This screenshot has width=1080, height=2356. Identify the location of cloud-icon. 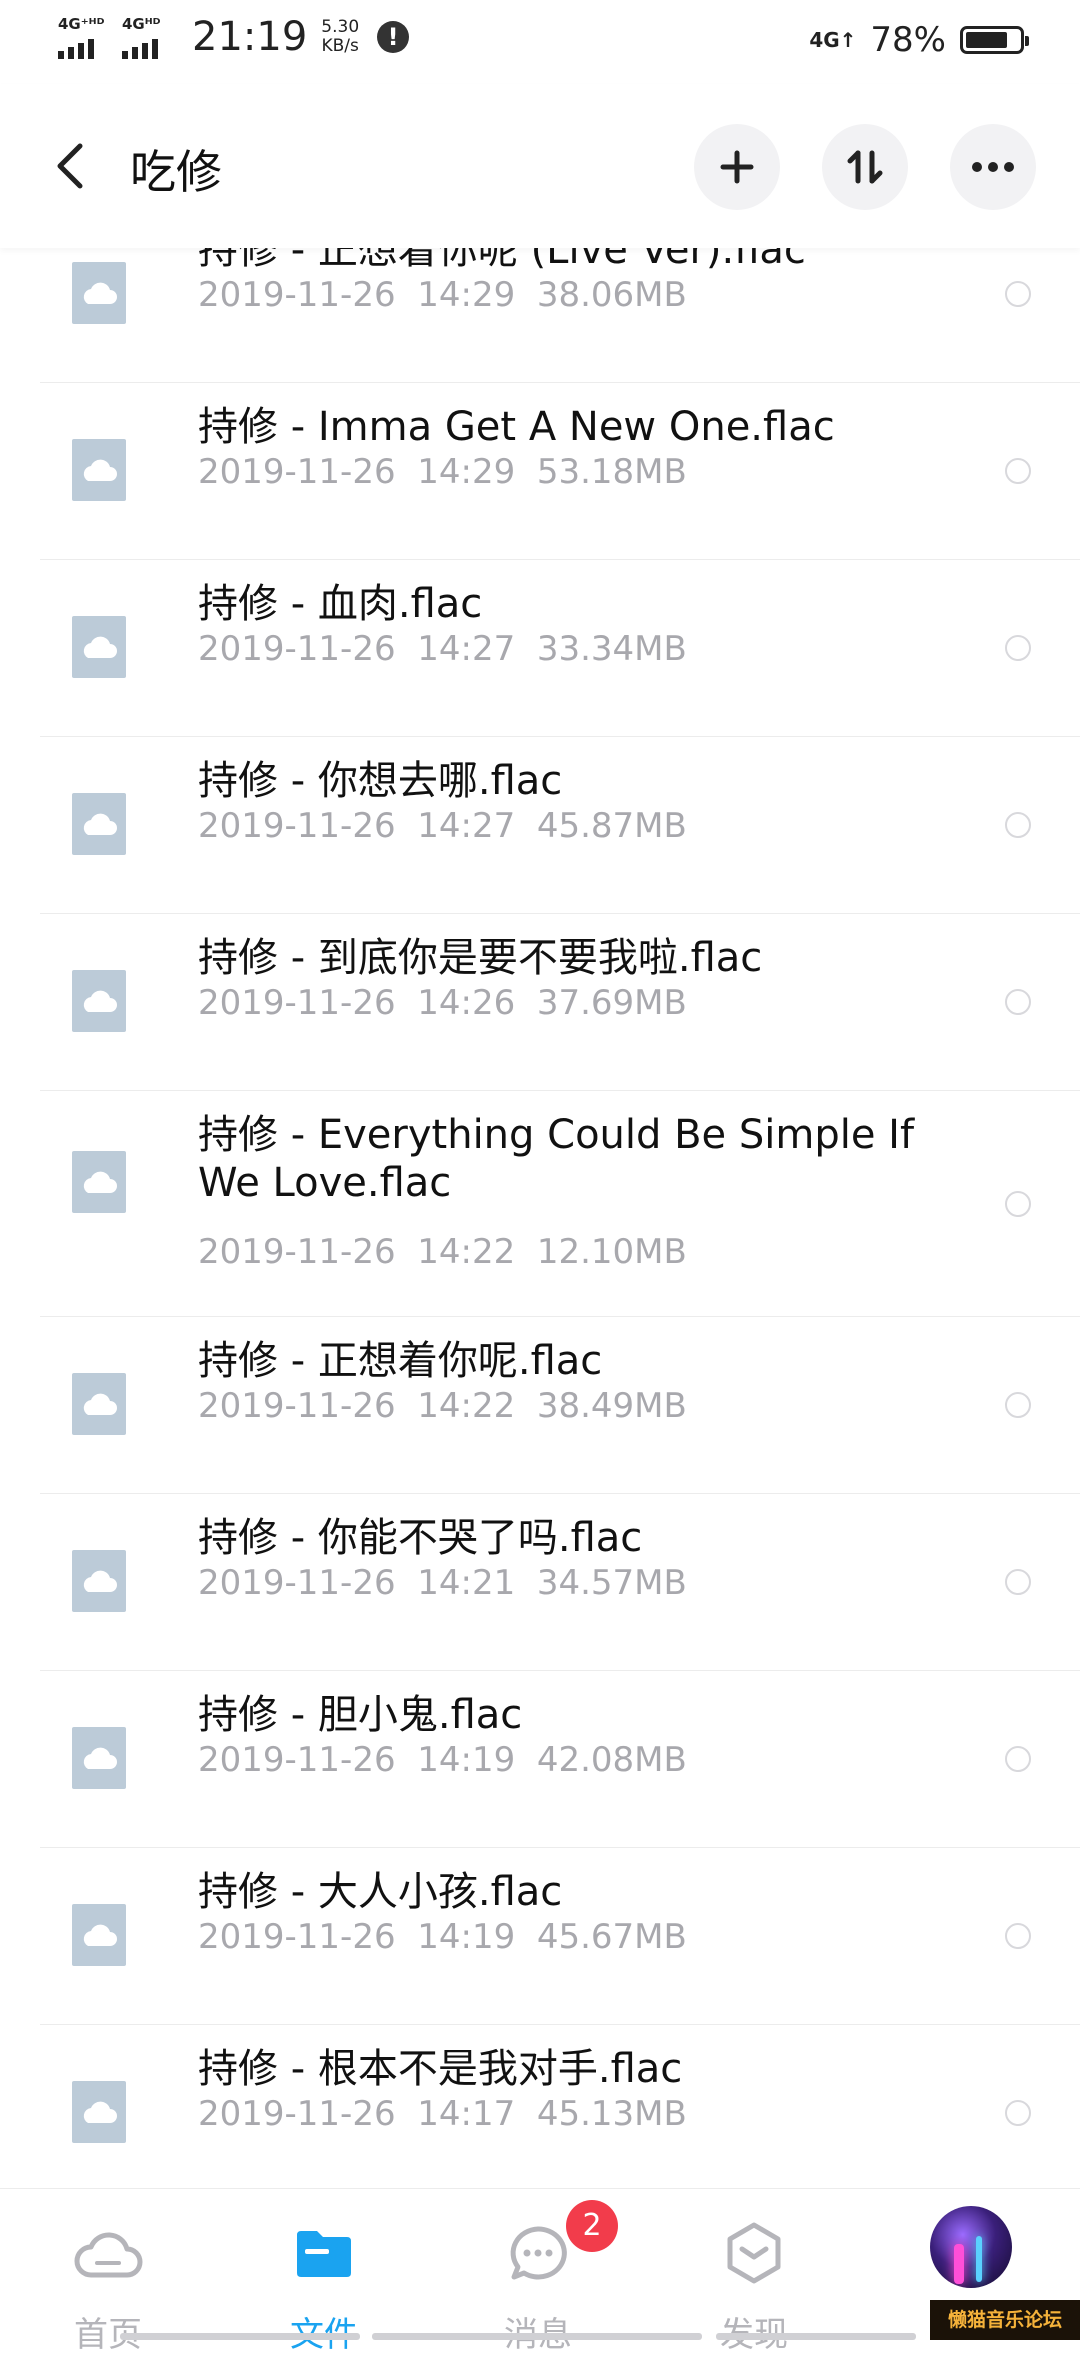
(108, 2255).